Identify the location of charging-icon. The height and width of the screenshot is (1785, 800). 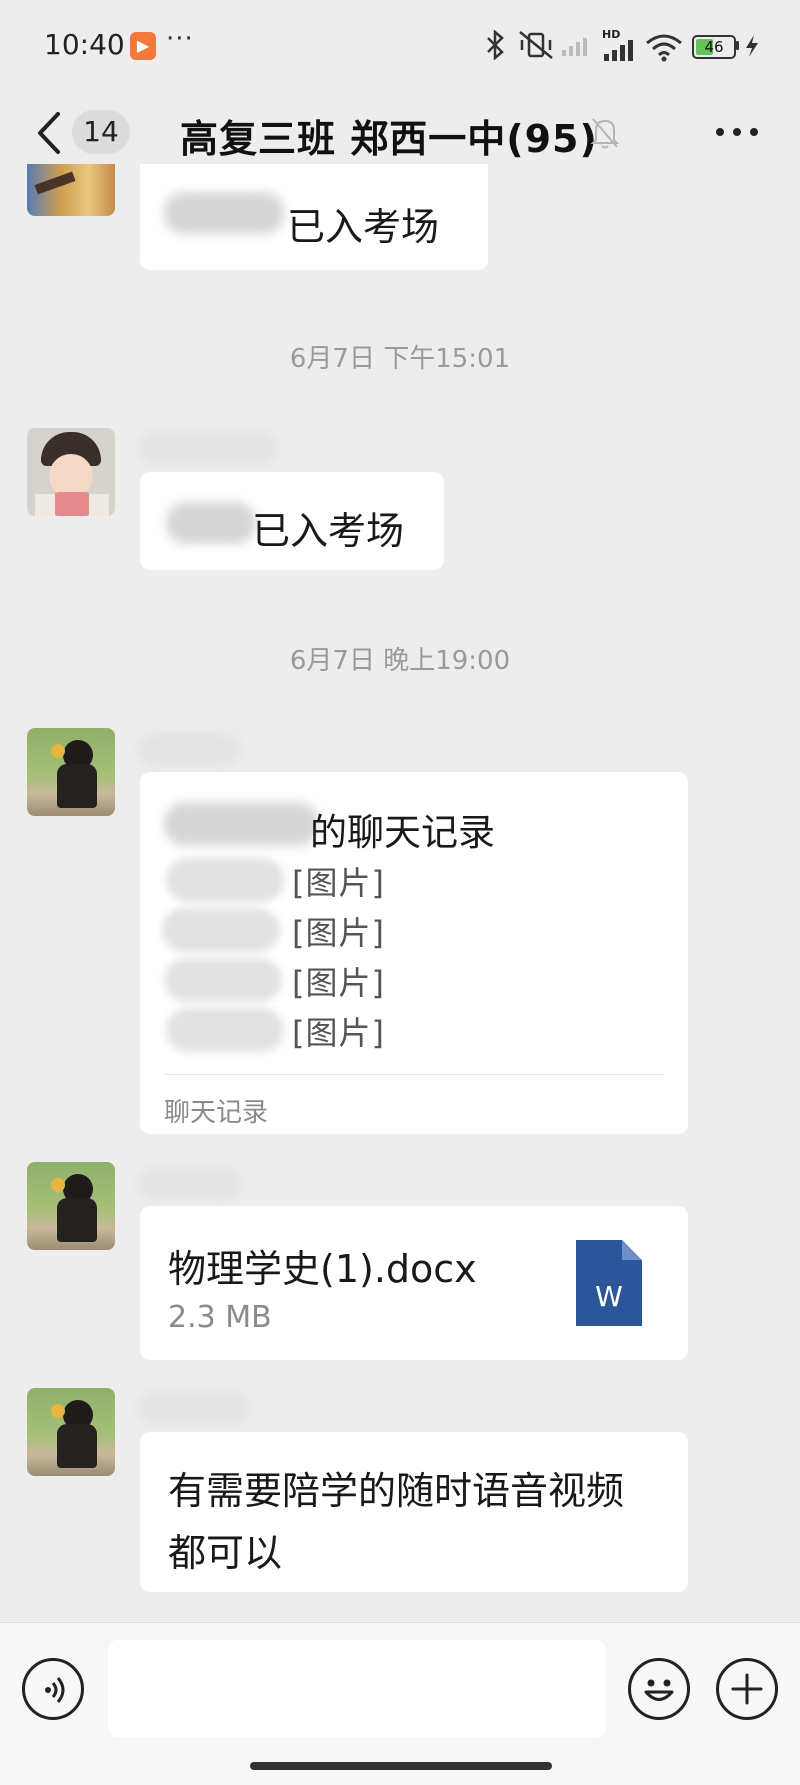
(752, 46).